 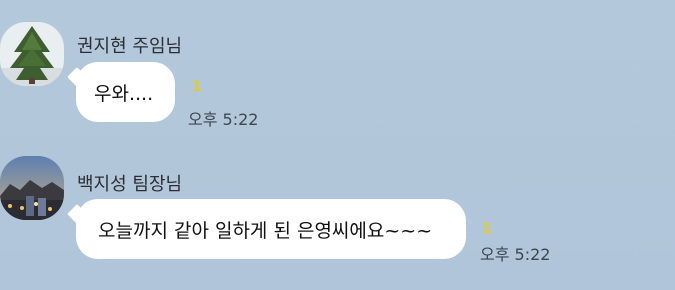 I want to click on message-text: 오늘까지 같아 일하게 된 은영씨에요~~~, so click(x=265, y=230).